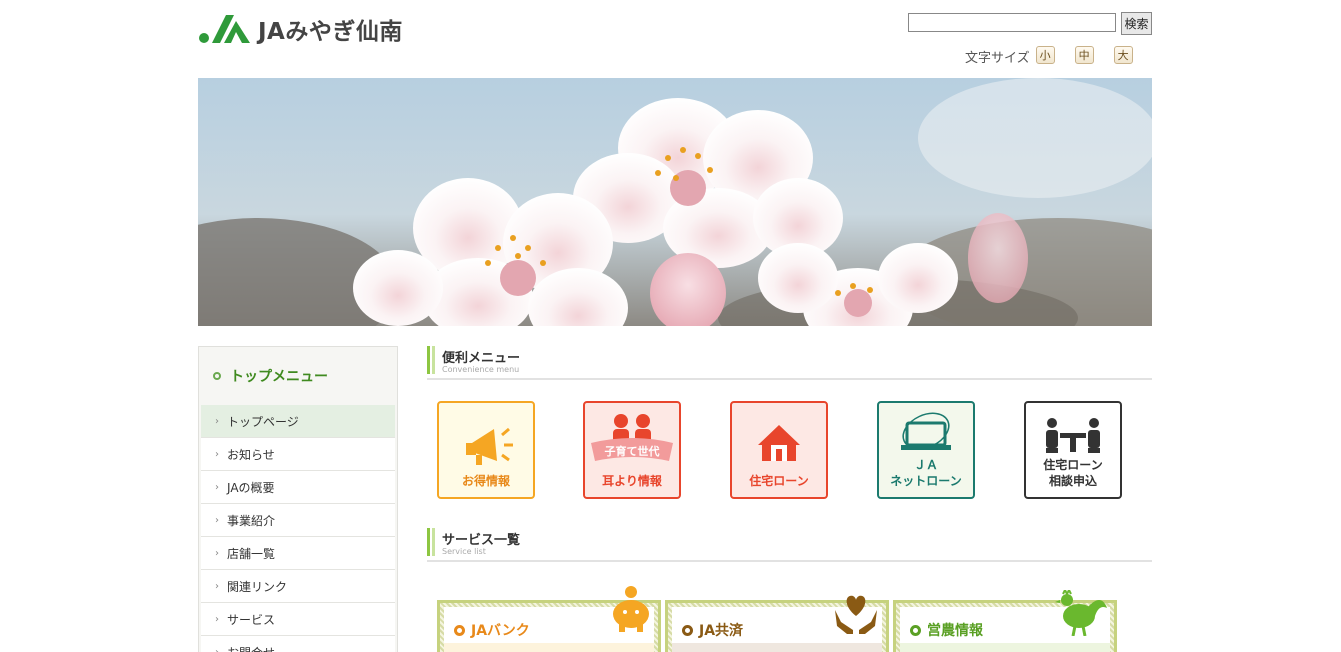 The height and width of the screenshot is (652, 1341). I want to click on font-size-large-button: 大, so click(1123, 54).